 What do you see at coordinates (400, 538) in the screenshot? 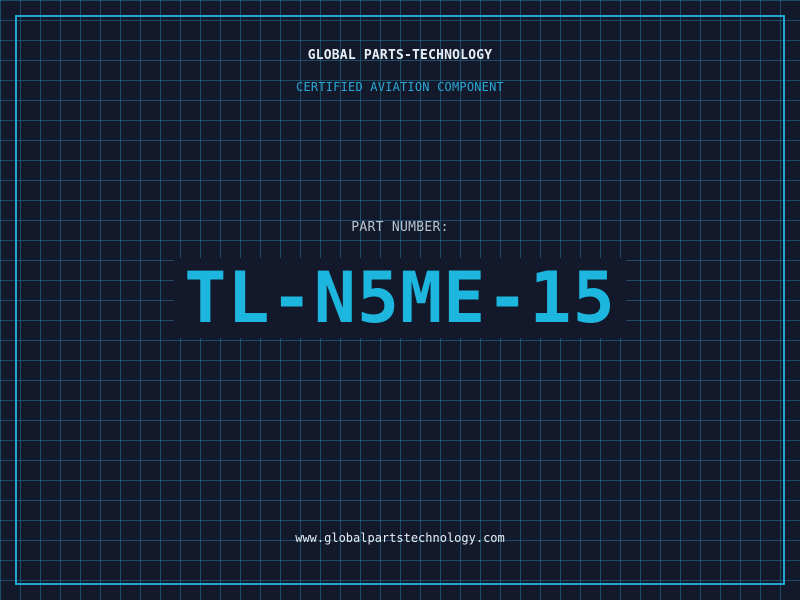
I see `website-url: www.globalpartstechnology.com` at bounding box center [400, 538].